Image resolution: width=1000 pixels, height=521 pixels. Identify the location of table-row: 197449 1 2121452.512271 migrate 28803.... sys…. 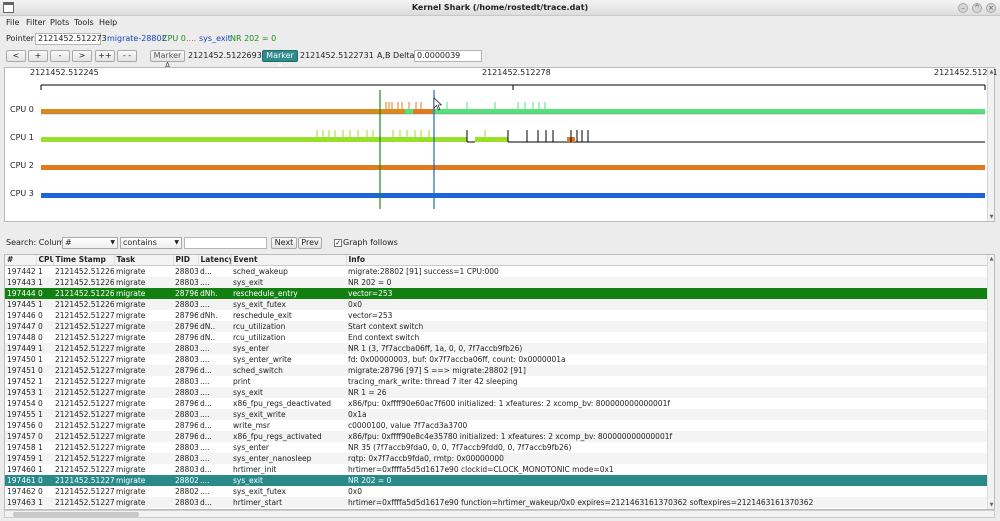
(497, 348).